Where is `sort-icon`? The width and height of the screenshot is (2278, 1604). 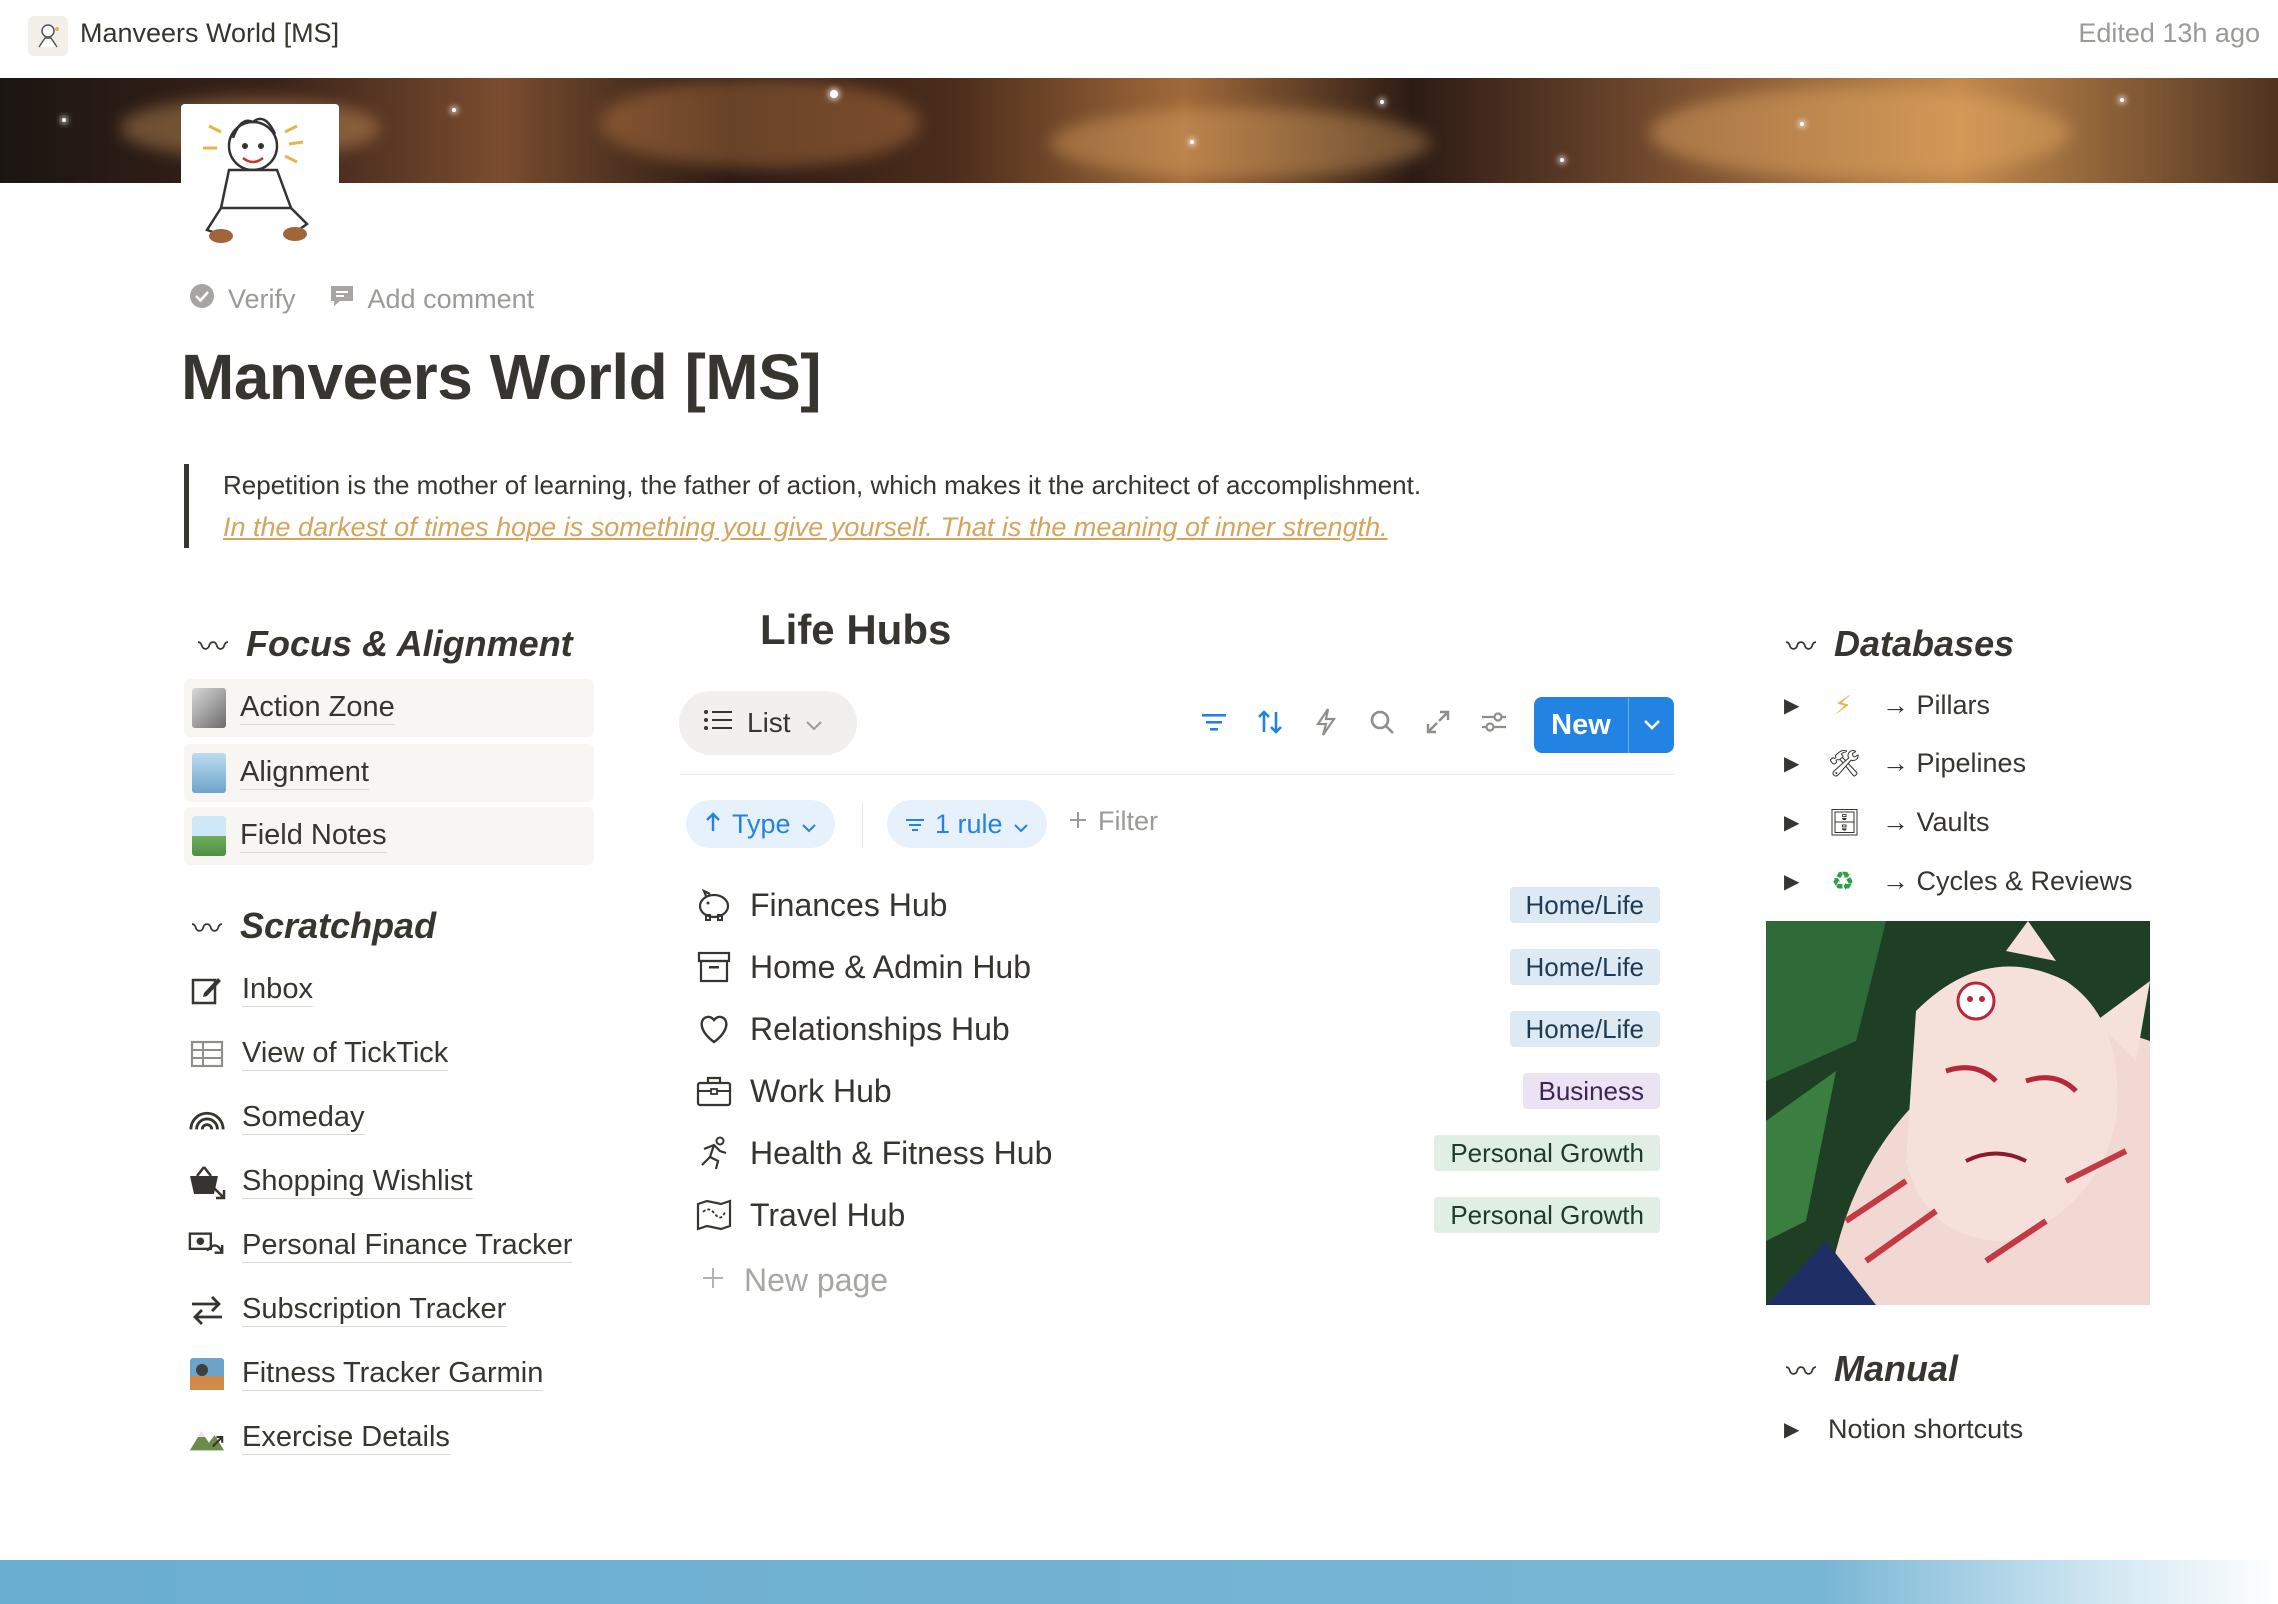
sort-icon is located at coordinates (1270, 722).